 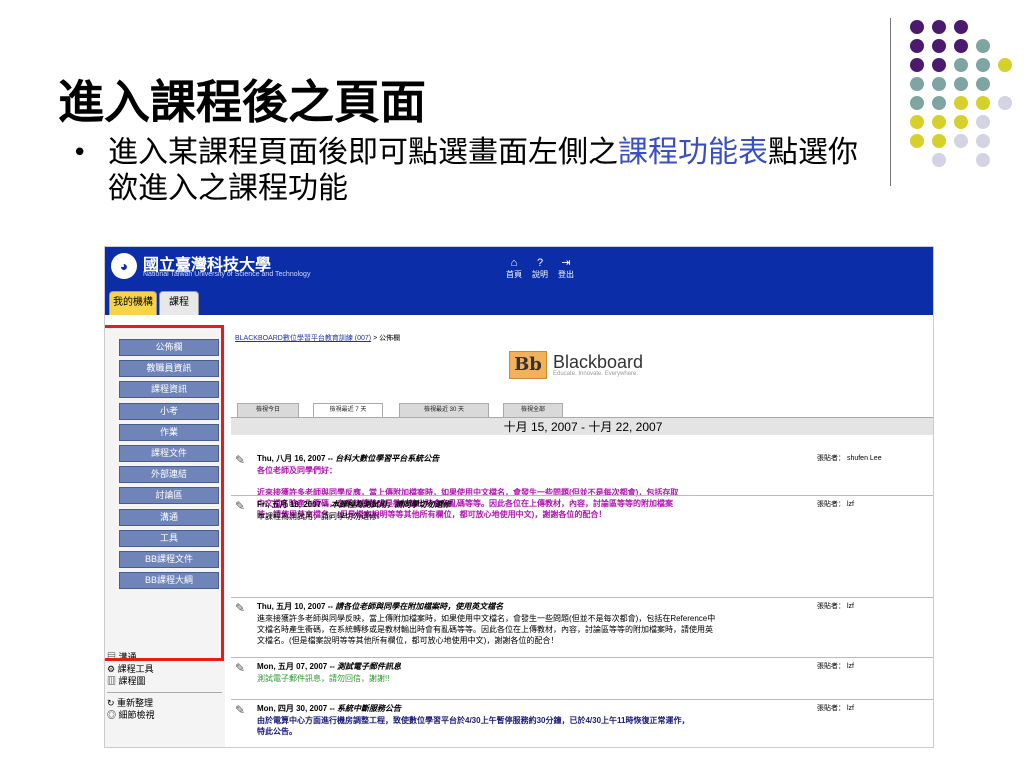 I want to click on announcement-title: 請各位老師與同學在附加檔案時，使用英文檔名, so click(x=419, y=606).